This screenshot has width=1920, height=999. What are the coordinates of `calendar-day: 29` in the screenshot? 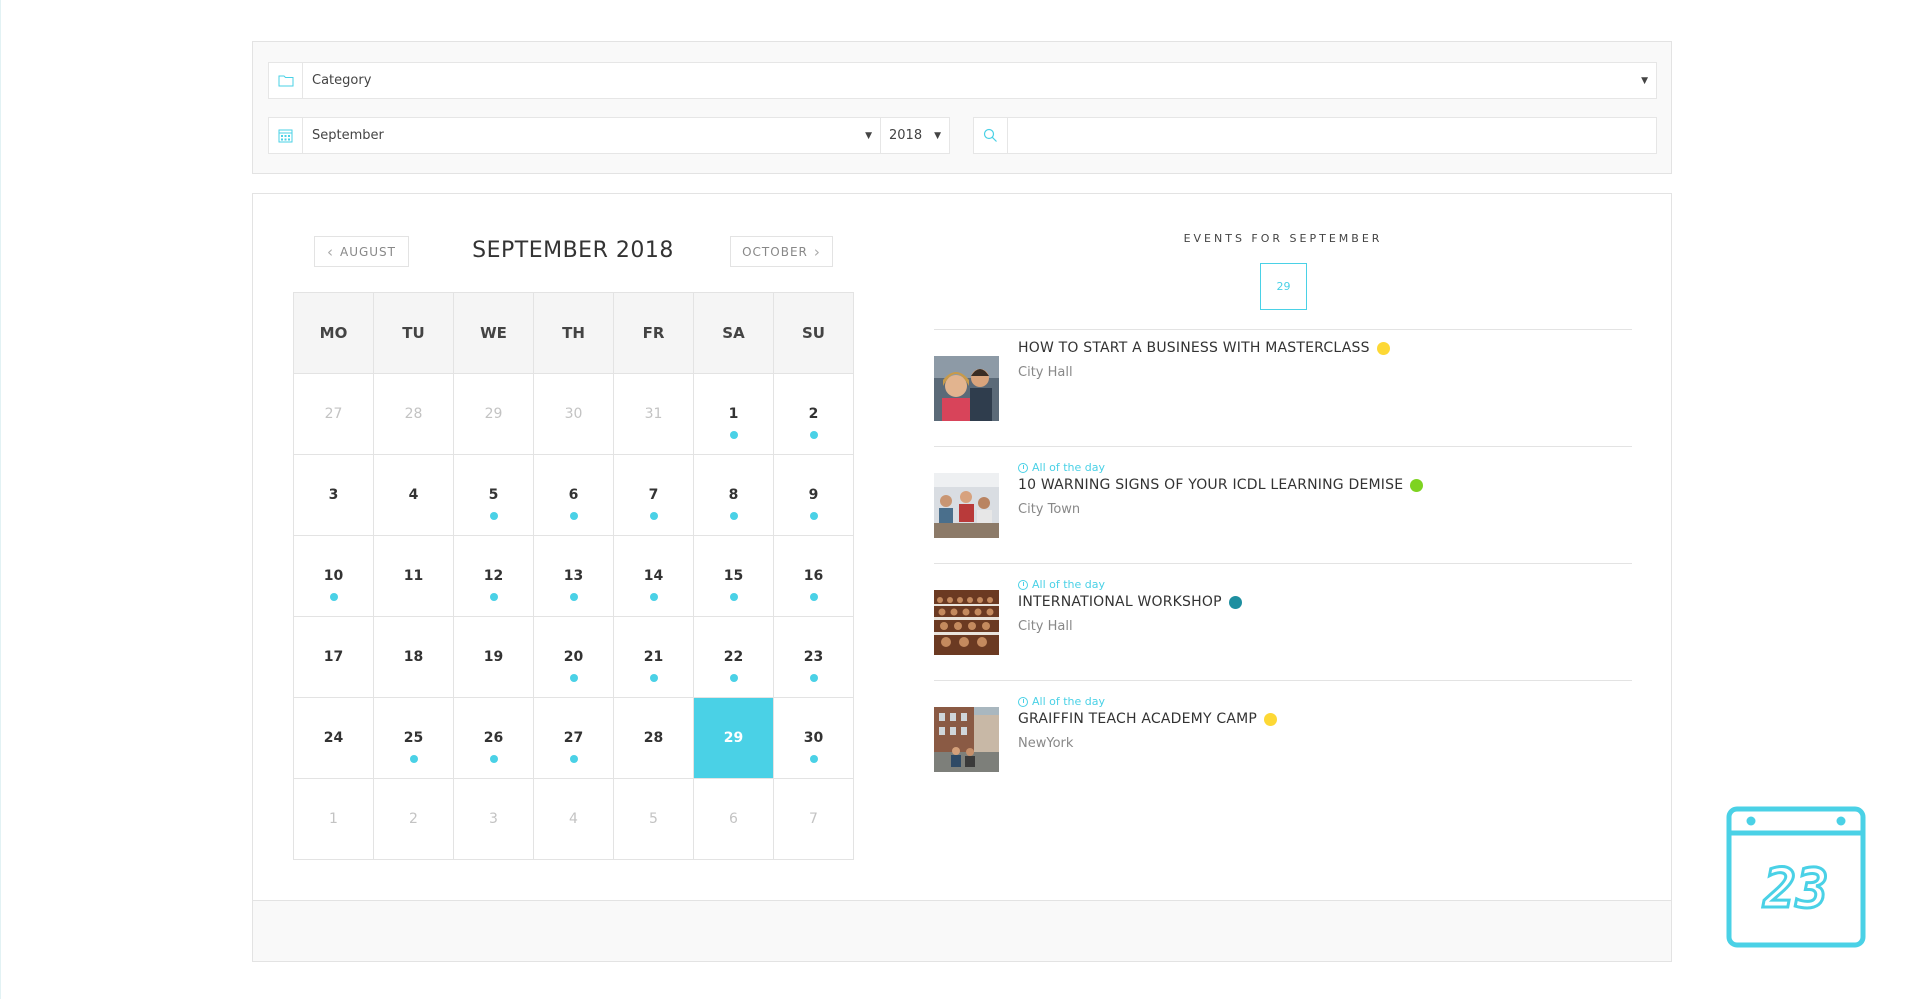 It's located at (494, 414).